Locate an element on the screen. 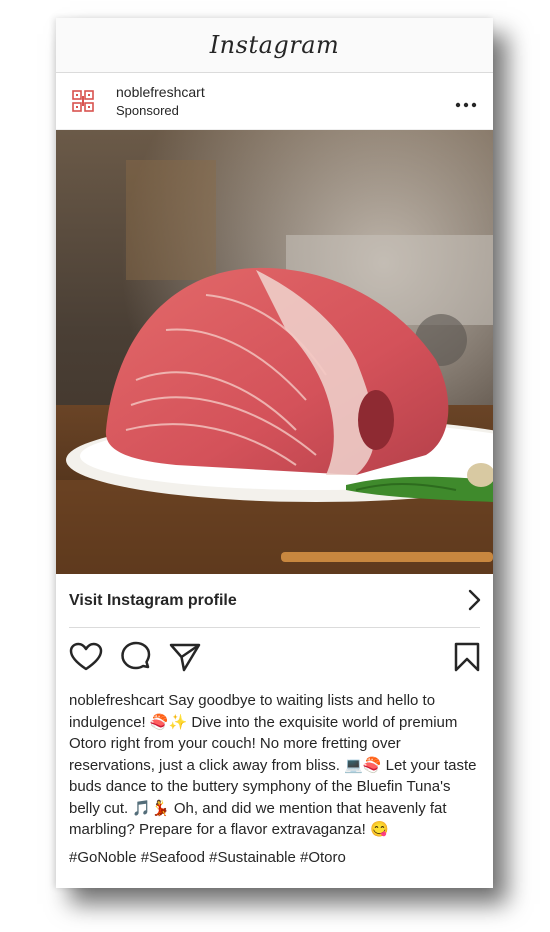 This screenshot has height=932, width=550. action-bar is located at coordinates (274, 657).